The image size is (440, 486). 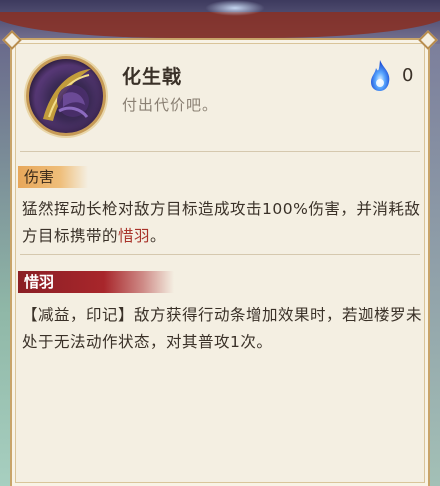 What do you see at coordinates (134, 236) in the screenshot?
I see `cherish-keyword-link: 惜羽` at bounding box center [134, 236].